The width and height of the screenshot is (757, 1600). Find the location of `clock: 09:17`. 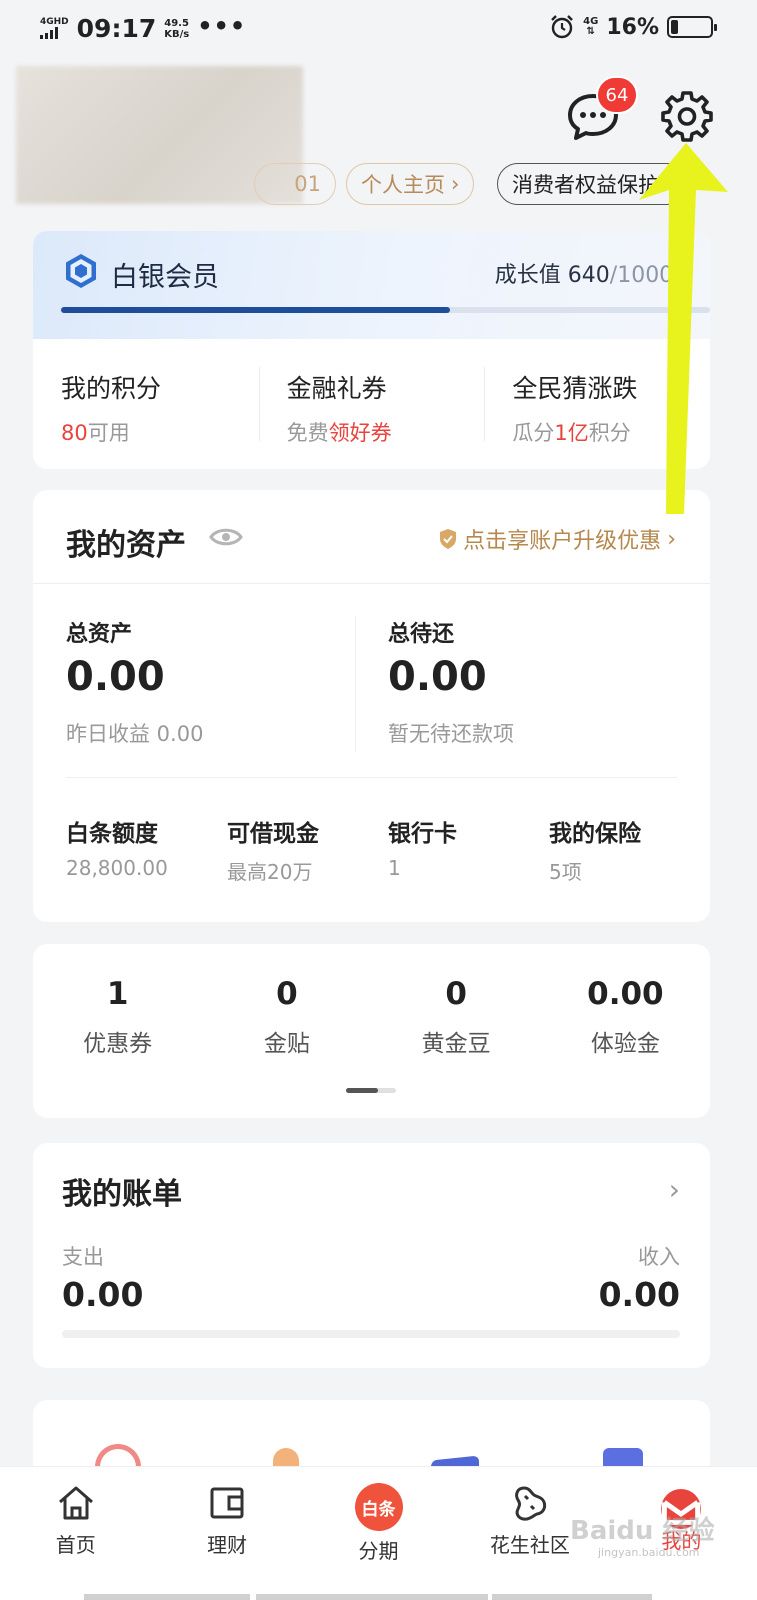

clock: 09:17 is located at coordinates (116, 28).